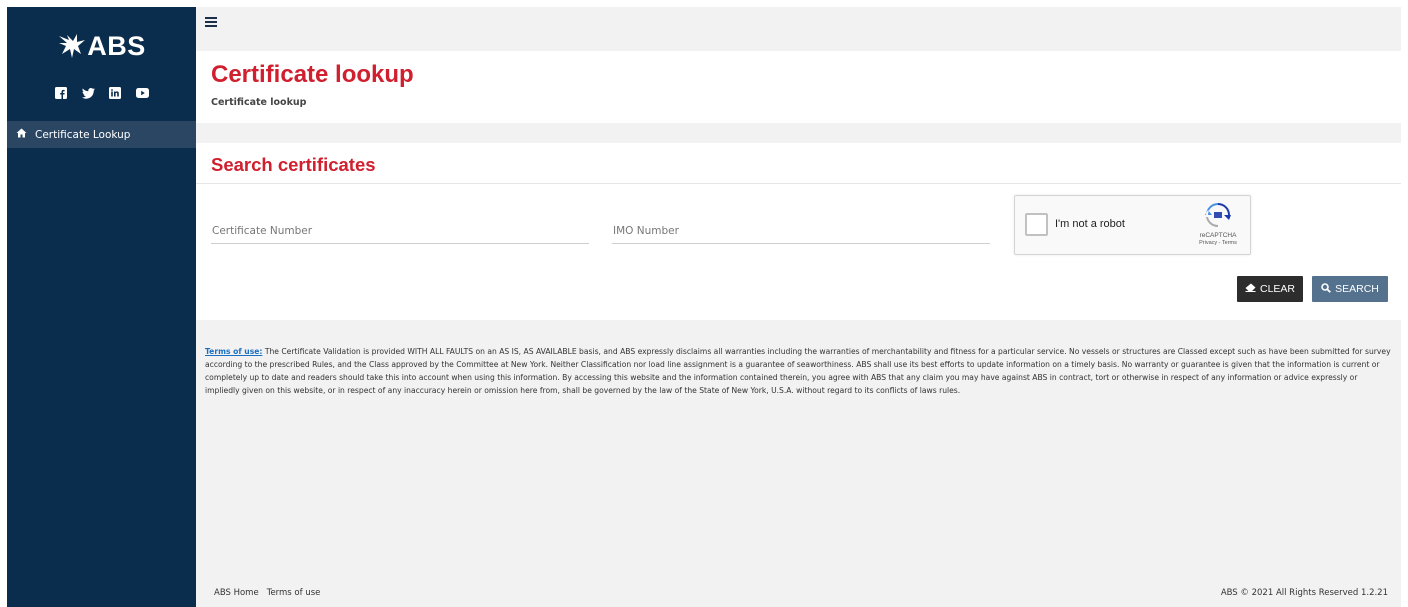 The width and height of the screenshot is (1408, 607). Describe the element at coordinates (1036, 224) in the screenshot. I see `recaptcha-checkbox` at that location.